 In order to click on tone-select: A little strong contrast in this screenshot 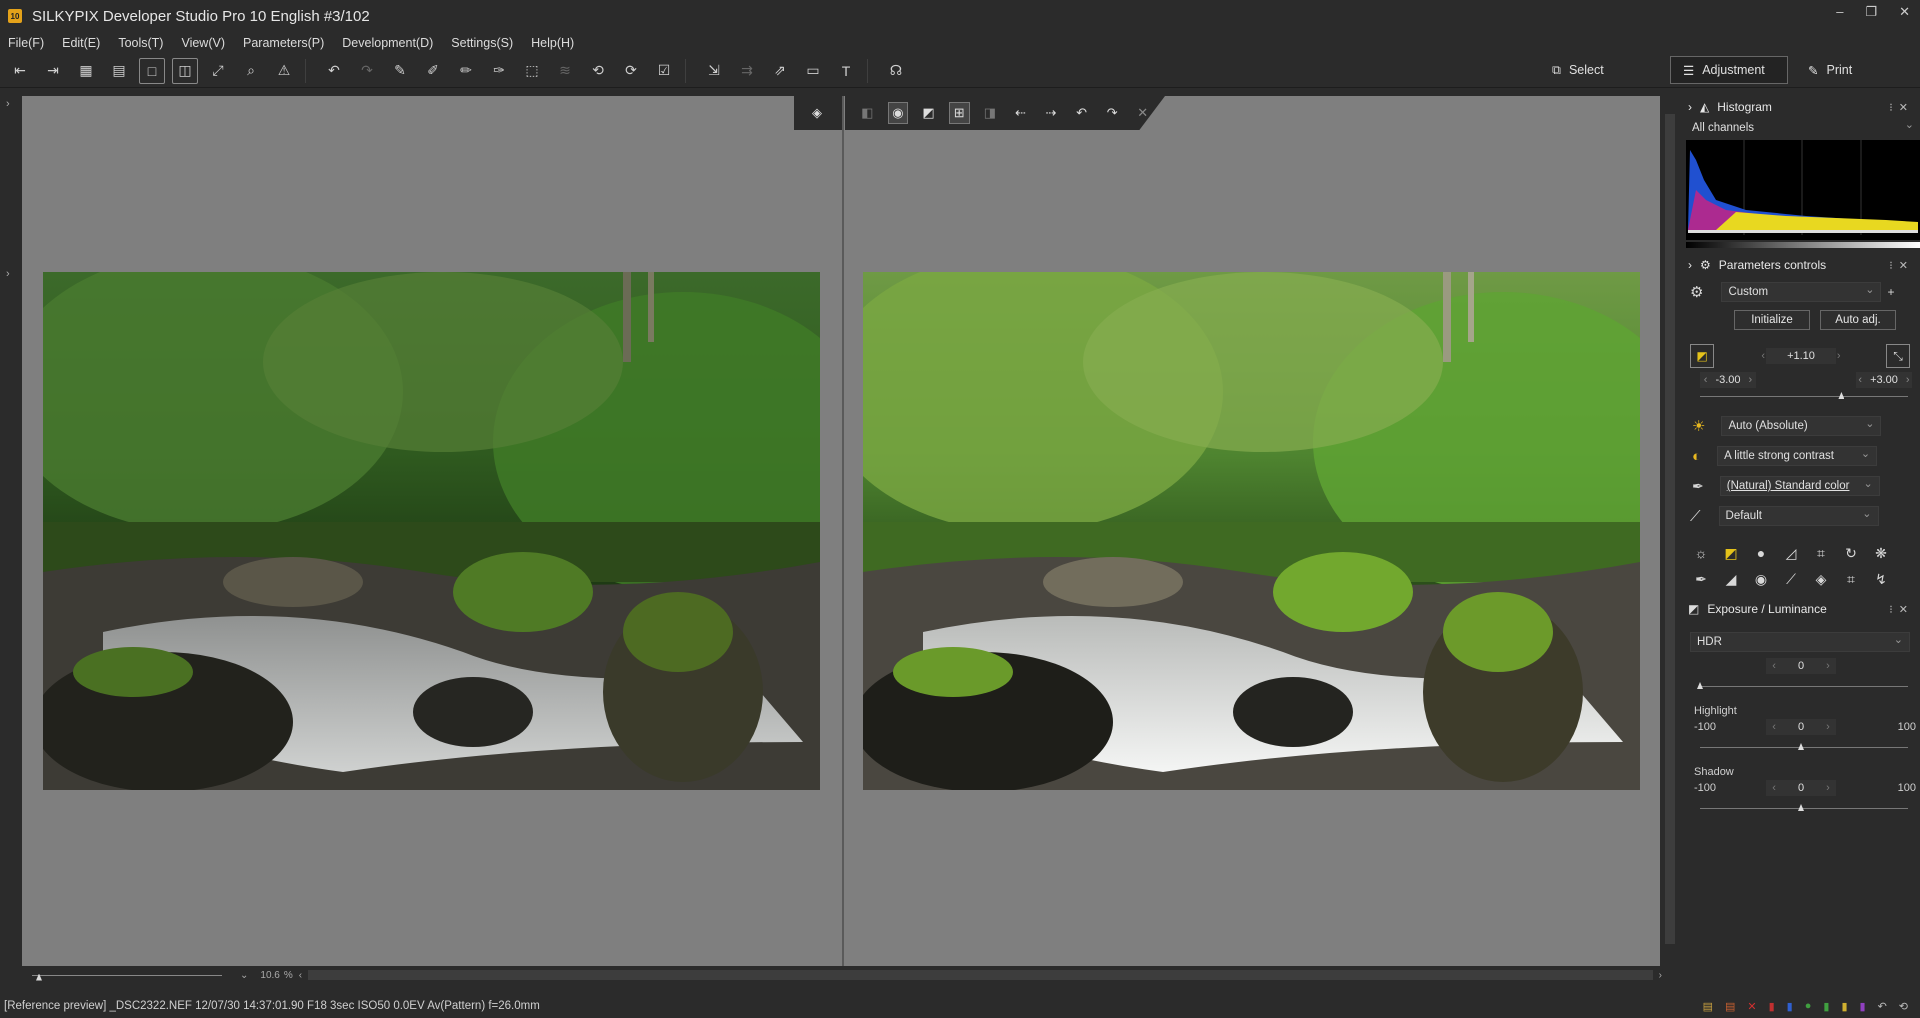, I will do `click(1797, 456)`.